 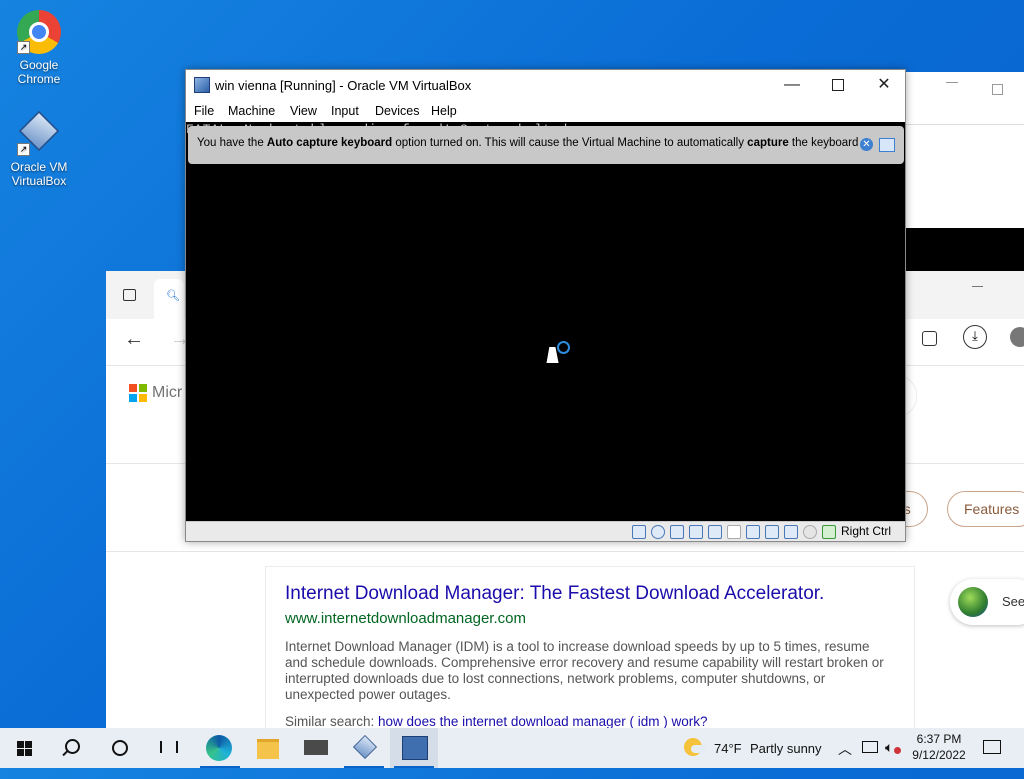 What do you see at coordinates (251, 111) in the screenshot?
I see `menu-machine: Machine` at bounding box center [251, 111].